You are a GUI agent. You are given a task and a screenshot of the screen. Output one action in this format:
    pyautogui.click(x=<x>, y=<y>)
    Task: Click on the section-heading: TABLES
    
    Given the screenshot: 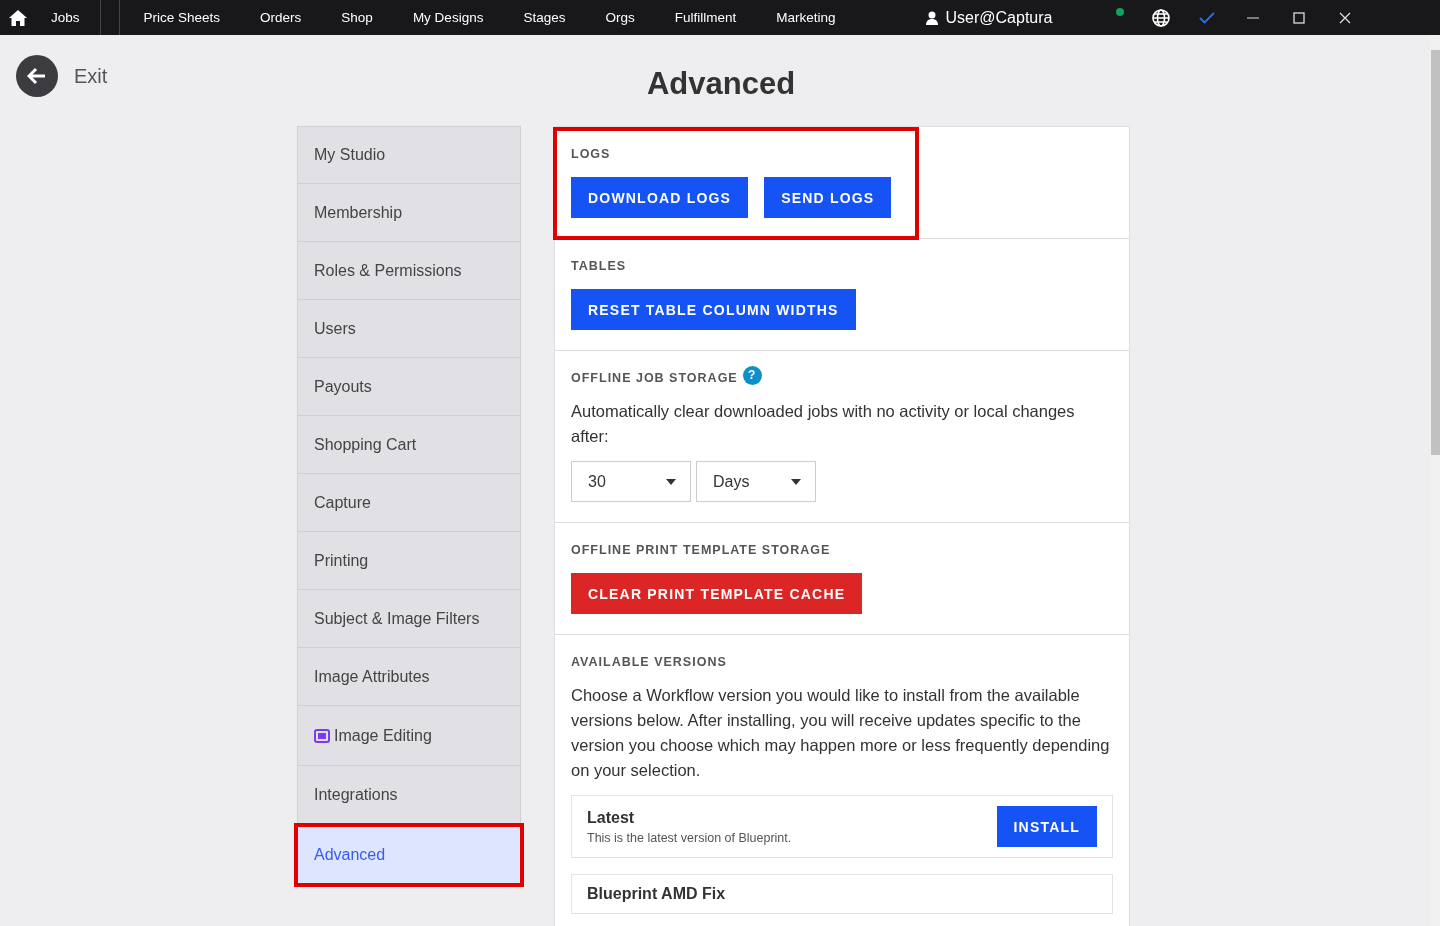 What is the action you would take?
    pyautogui.click(x=599, y=266)
    